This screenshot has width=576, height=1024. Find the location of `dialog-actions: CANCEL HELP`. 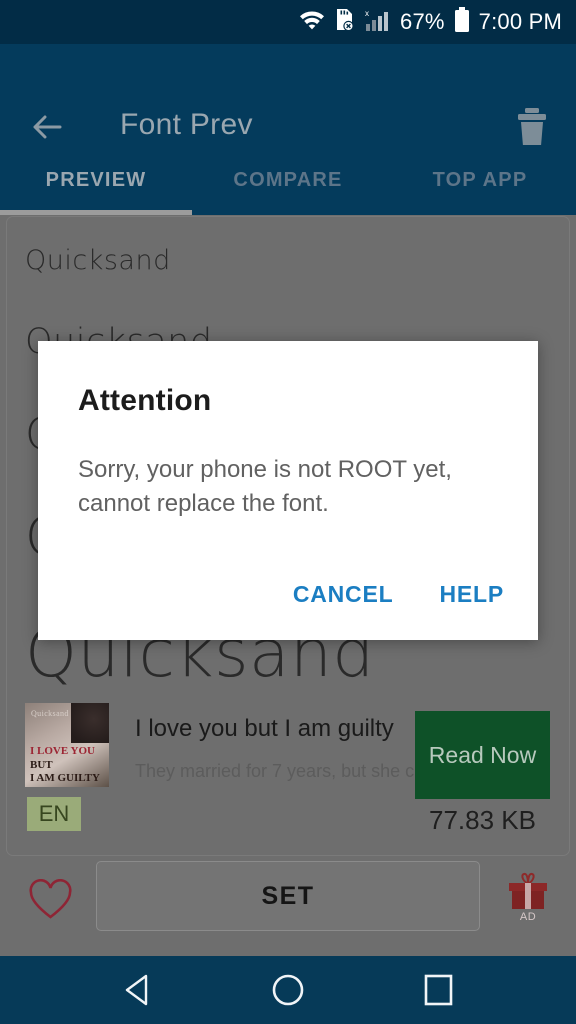

dialog-actions: CANCEL HELP is located at coordinates (398, 594).